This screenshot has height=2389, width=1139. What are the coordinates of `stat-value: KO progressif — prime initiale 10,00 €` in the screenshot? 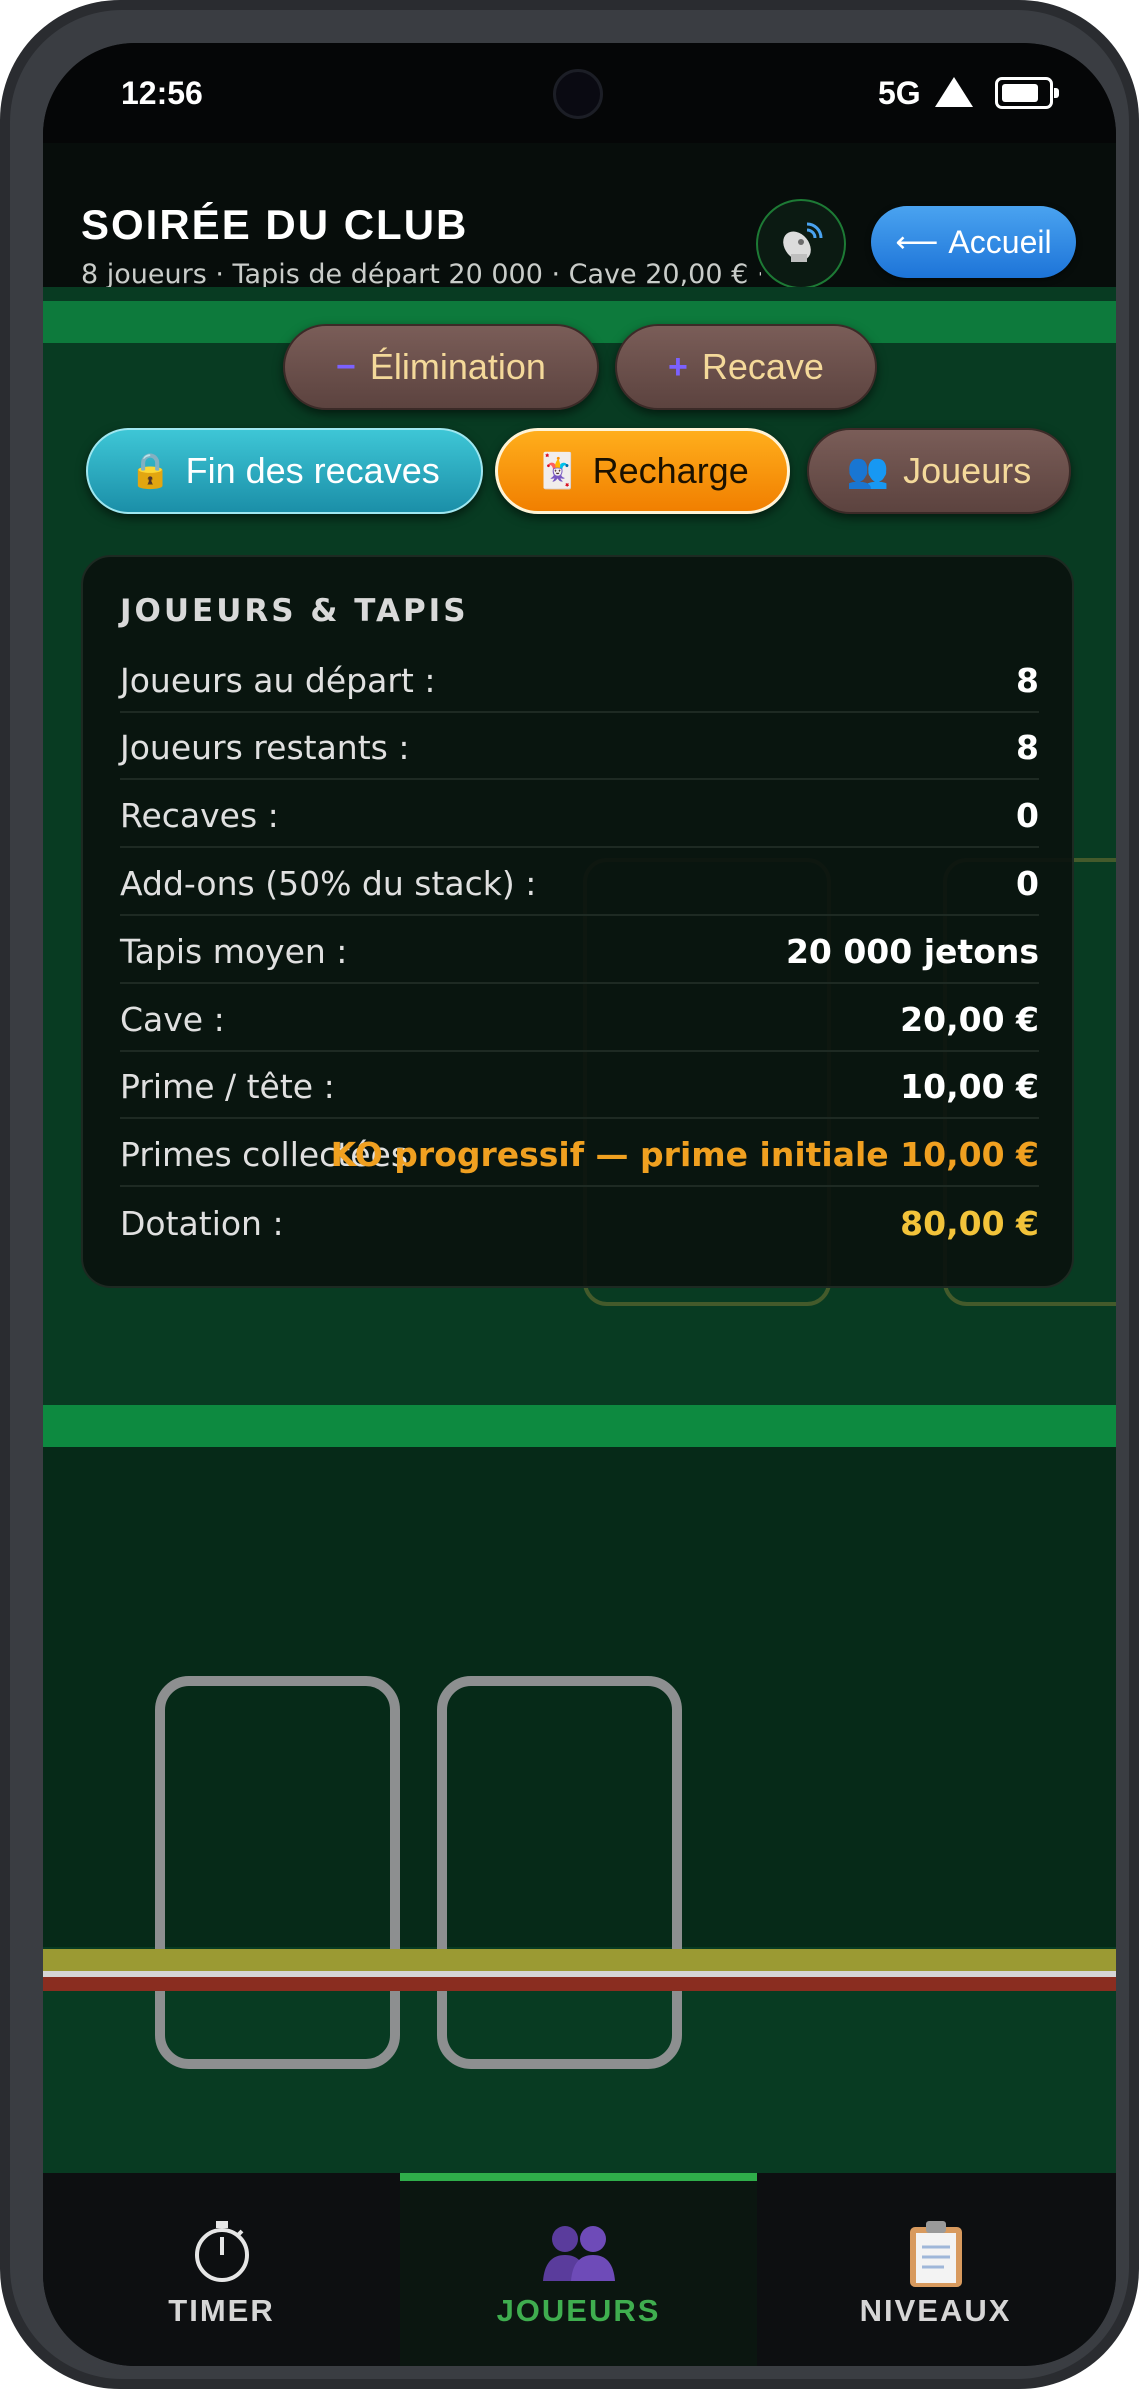 It's located at (684, 1154).